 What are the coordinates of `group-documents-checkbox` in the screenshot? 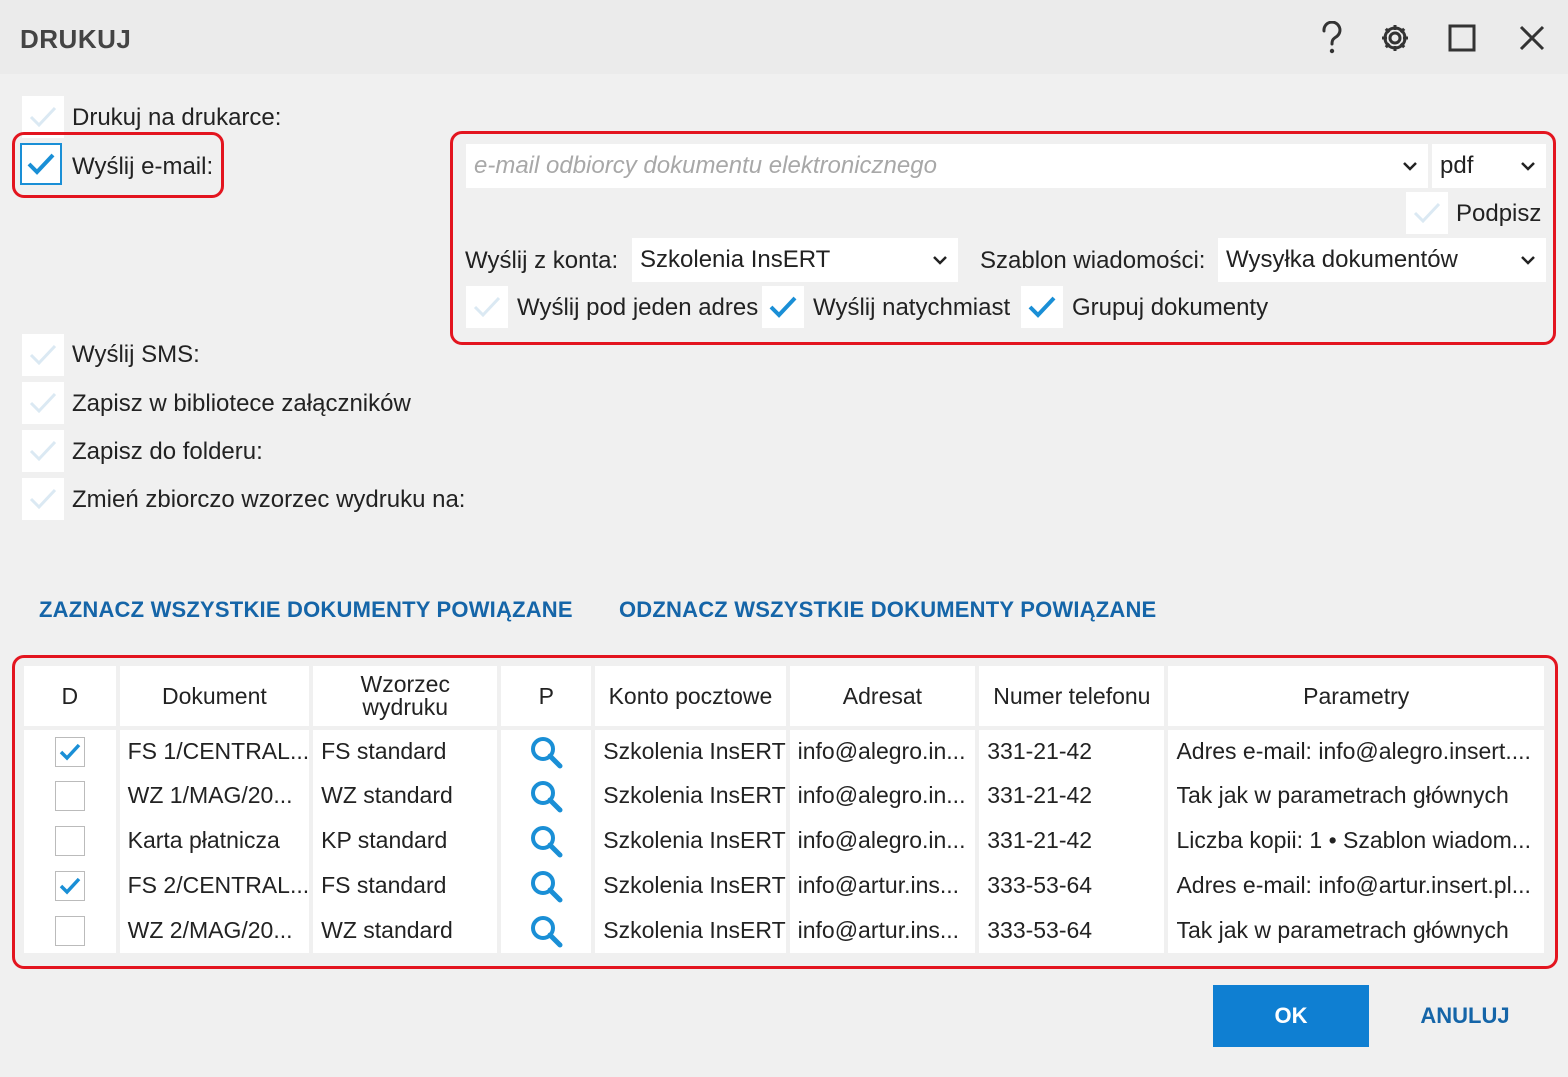 It's located at (1042, 307).